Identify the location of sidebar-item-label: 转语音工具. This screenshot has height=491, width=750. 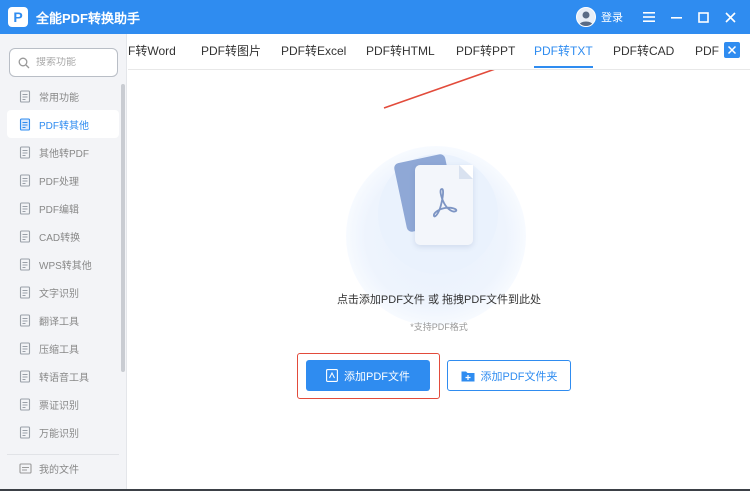
(64, 378).